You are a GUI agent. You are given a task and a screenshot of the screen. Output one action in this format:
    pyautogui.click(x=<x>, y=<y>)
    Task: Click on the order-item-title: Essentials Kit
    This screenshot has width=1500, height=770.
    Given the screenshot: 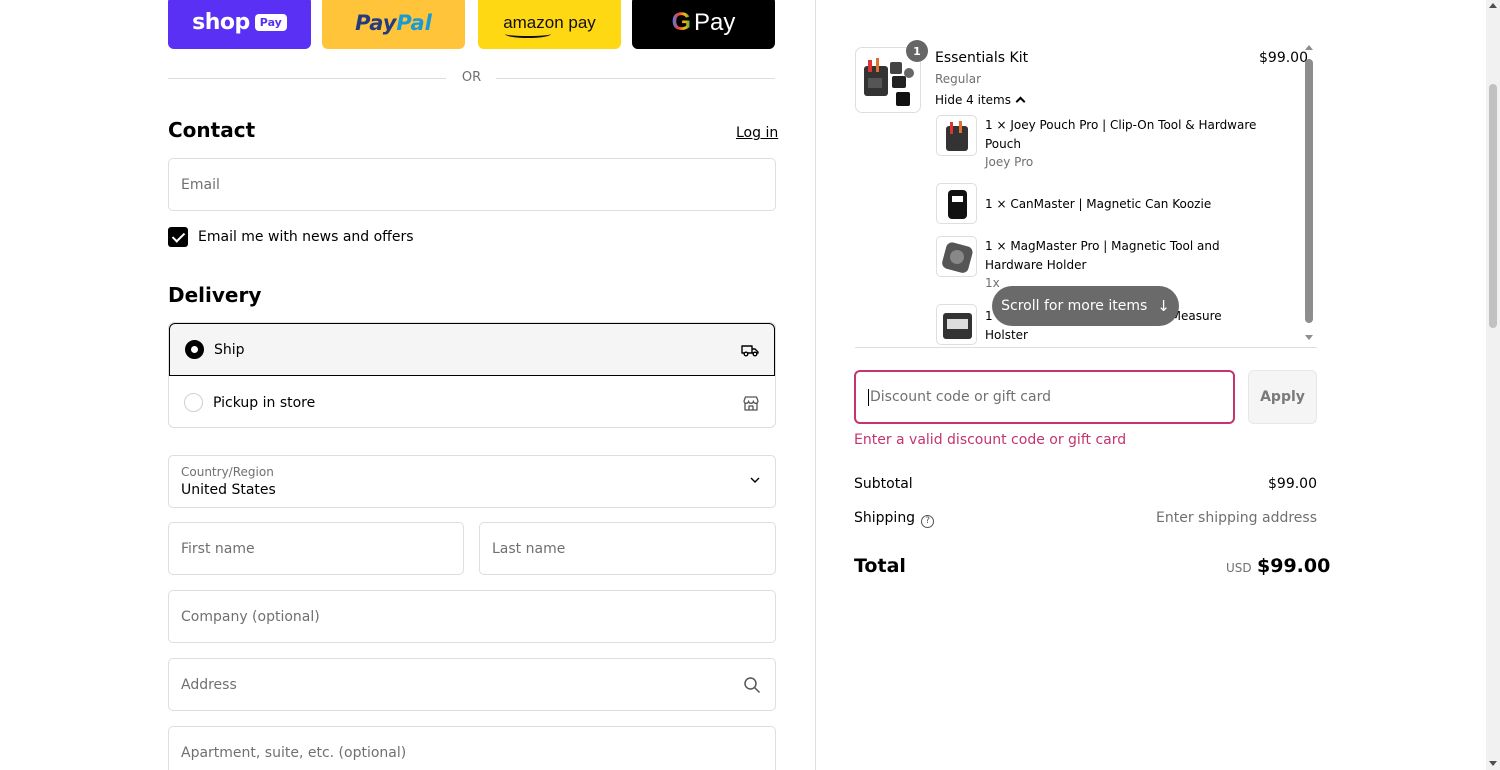 What is the action you would take?
    pyautogui.click(x=982, y=58)
    